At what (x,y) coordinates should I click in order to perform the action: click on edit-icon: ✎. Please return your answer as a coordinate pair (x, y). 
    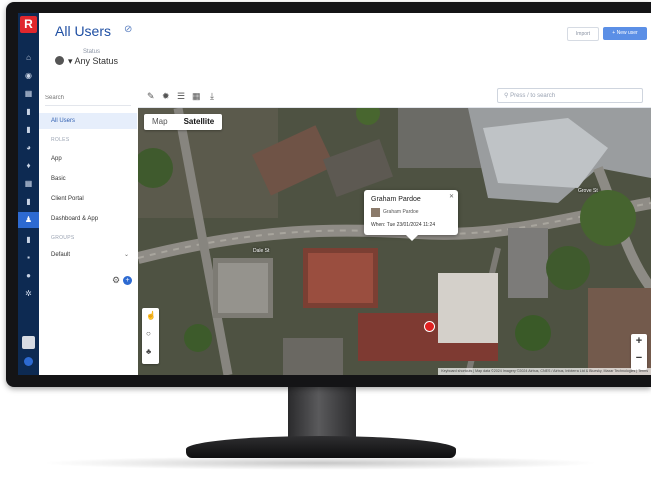
    Looking at the image, I should click on (151, 96).